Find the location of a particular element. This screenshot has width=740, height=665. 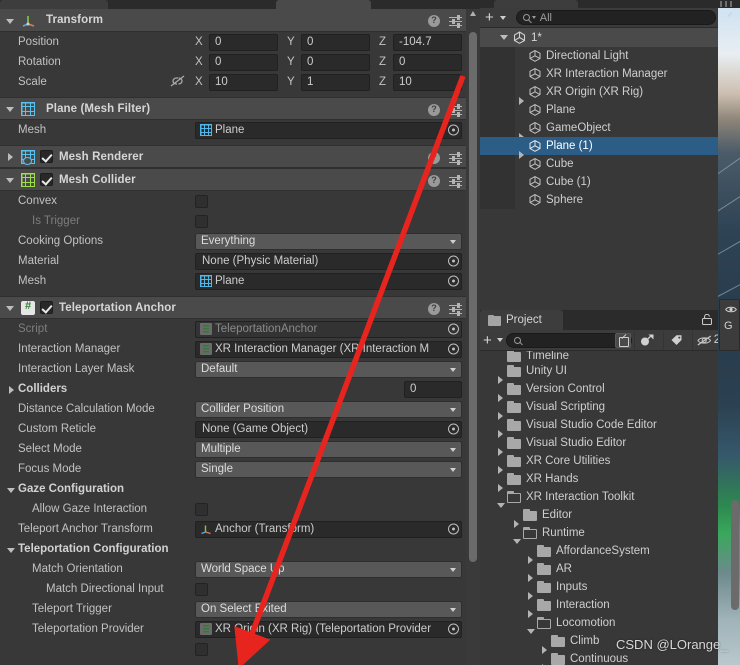

hierarchy-item-plane-1: Plane (1) is located at coordinates (610, 148).